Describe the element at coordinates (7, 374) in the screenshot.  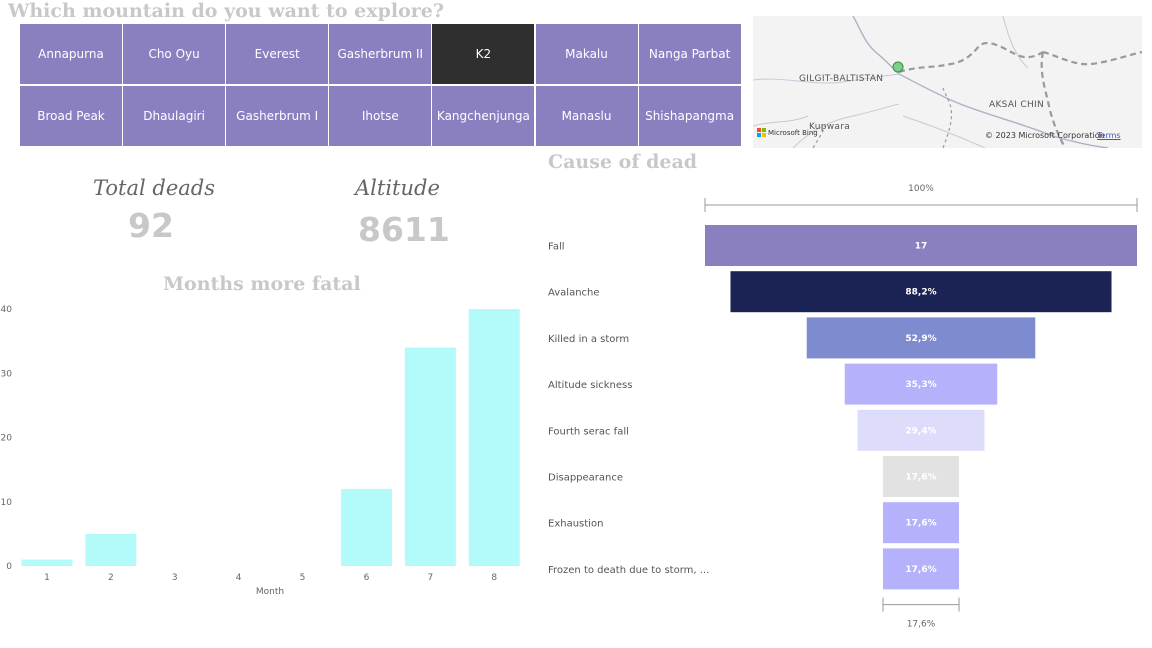
I see `y-tick-label: 30` at that location.